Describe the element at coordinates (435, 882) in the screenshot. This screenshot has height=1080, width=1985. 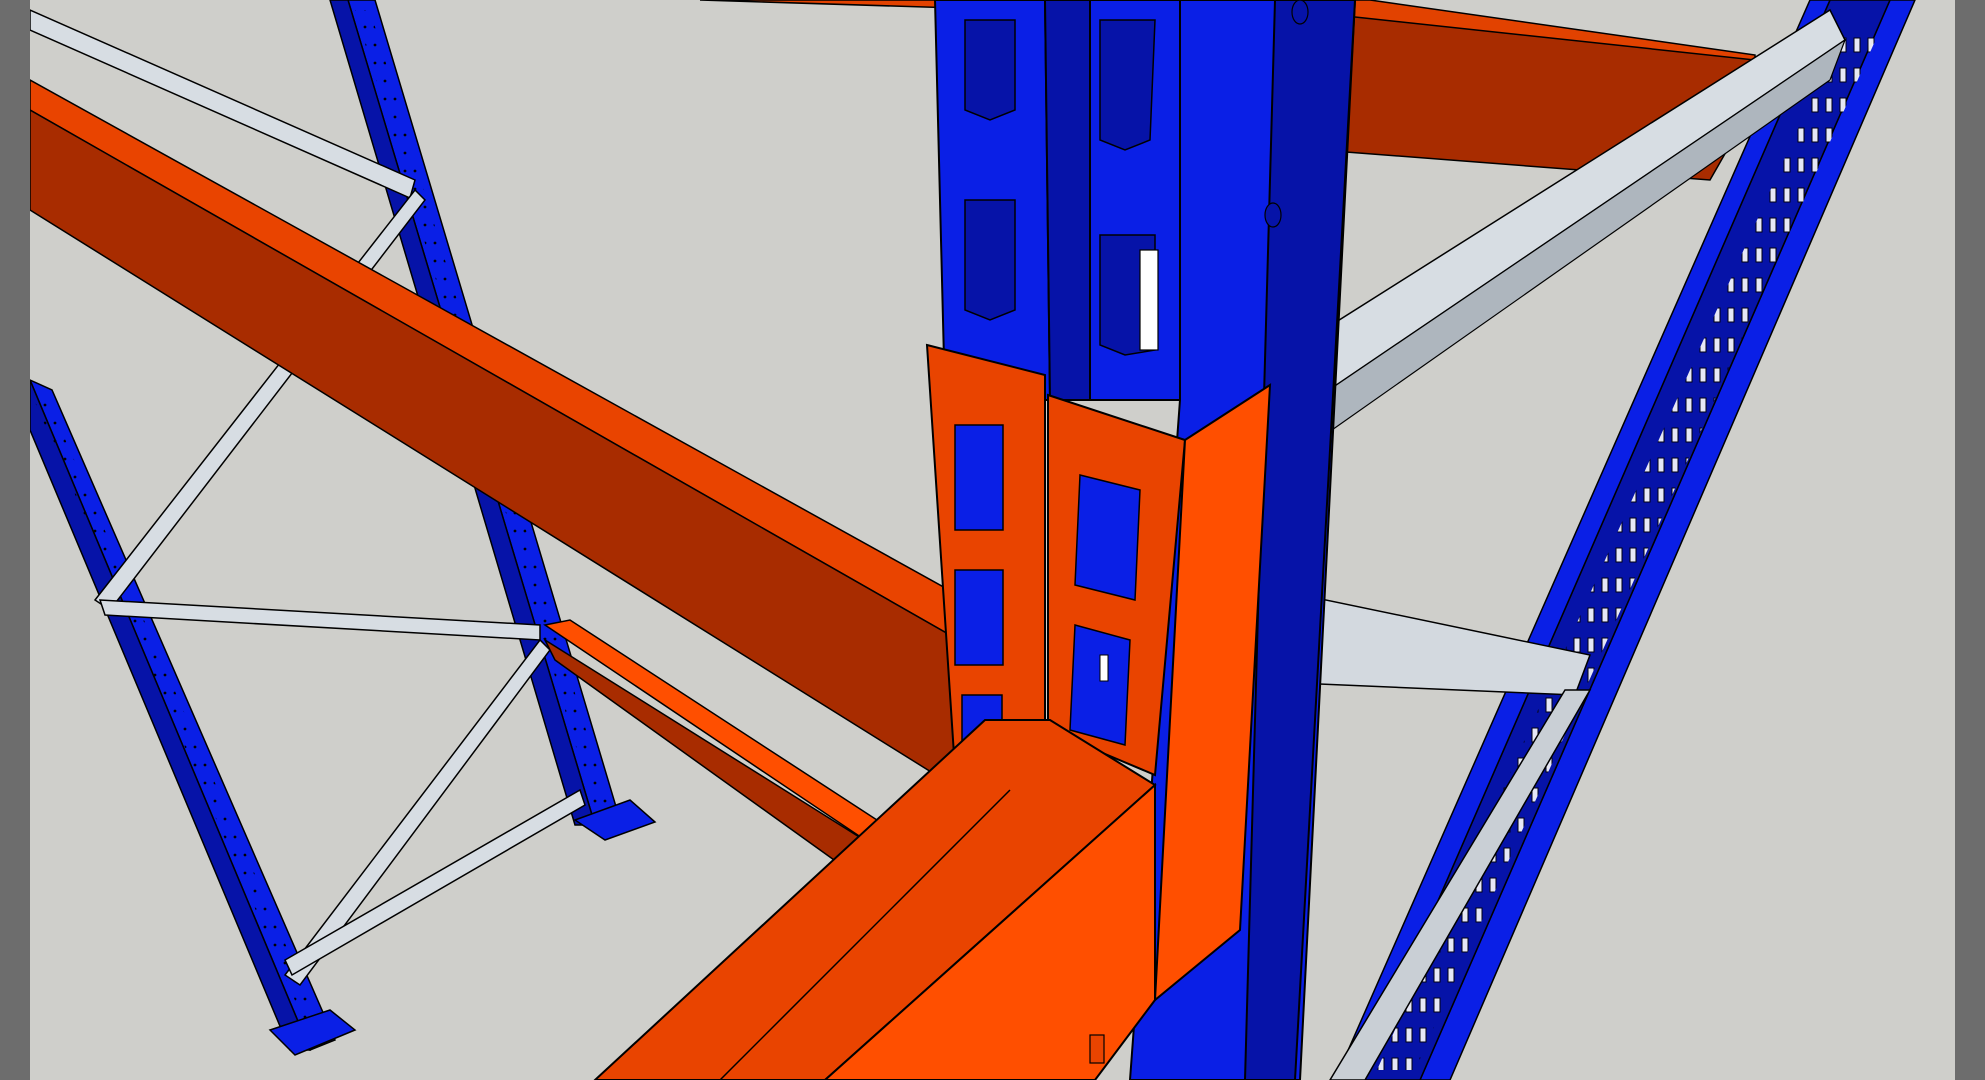
I see `left-low-horizontal-bracing` at that location.